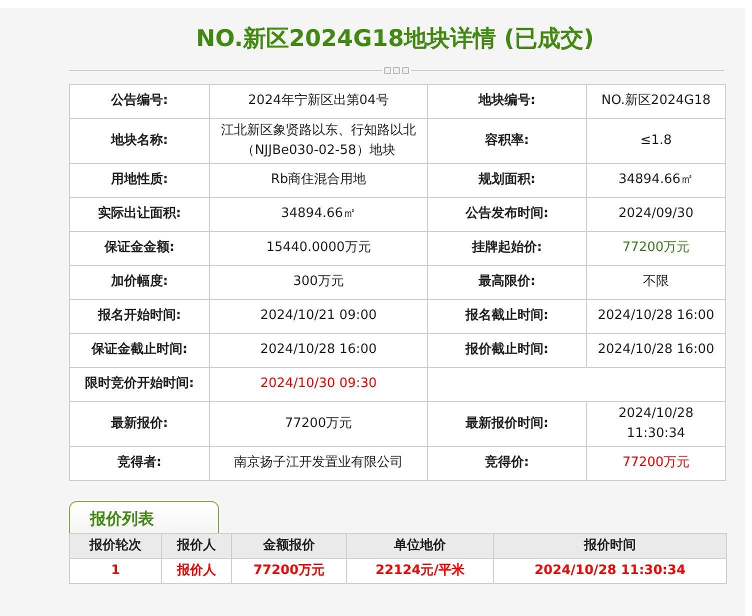  I want to click on field-value: ≤1.8, so click(656, 141).